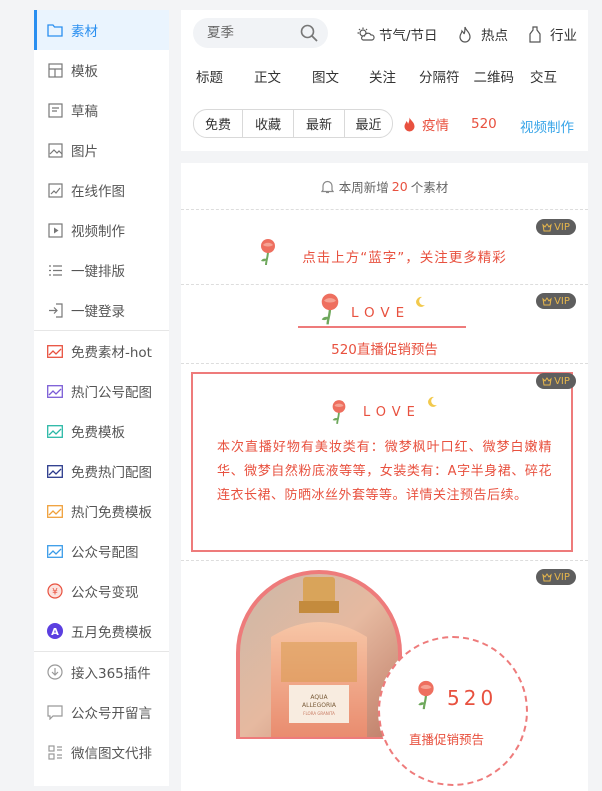 The height and width of the screenshot is (791, 602). I want to click on sidebar-item-online-design: 在线作图, so click(101, 190).